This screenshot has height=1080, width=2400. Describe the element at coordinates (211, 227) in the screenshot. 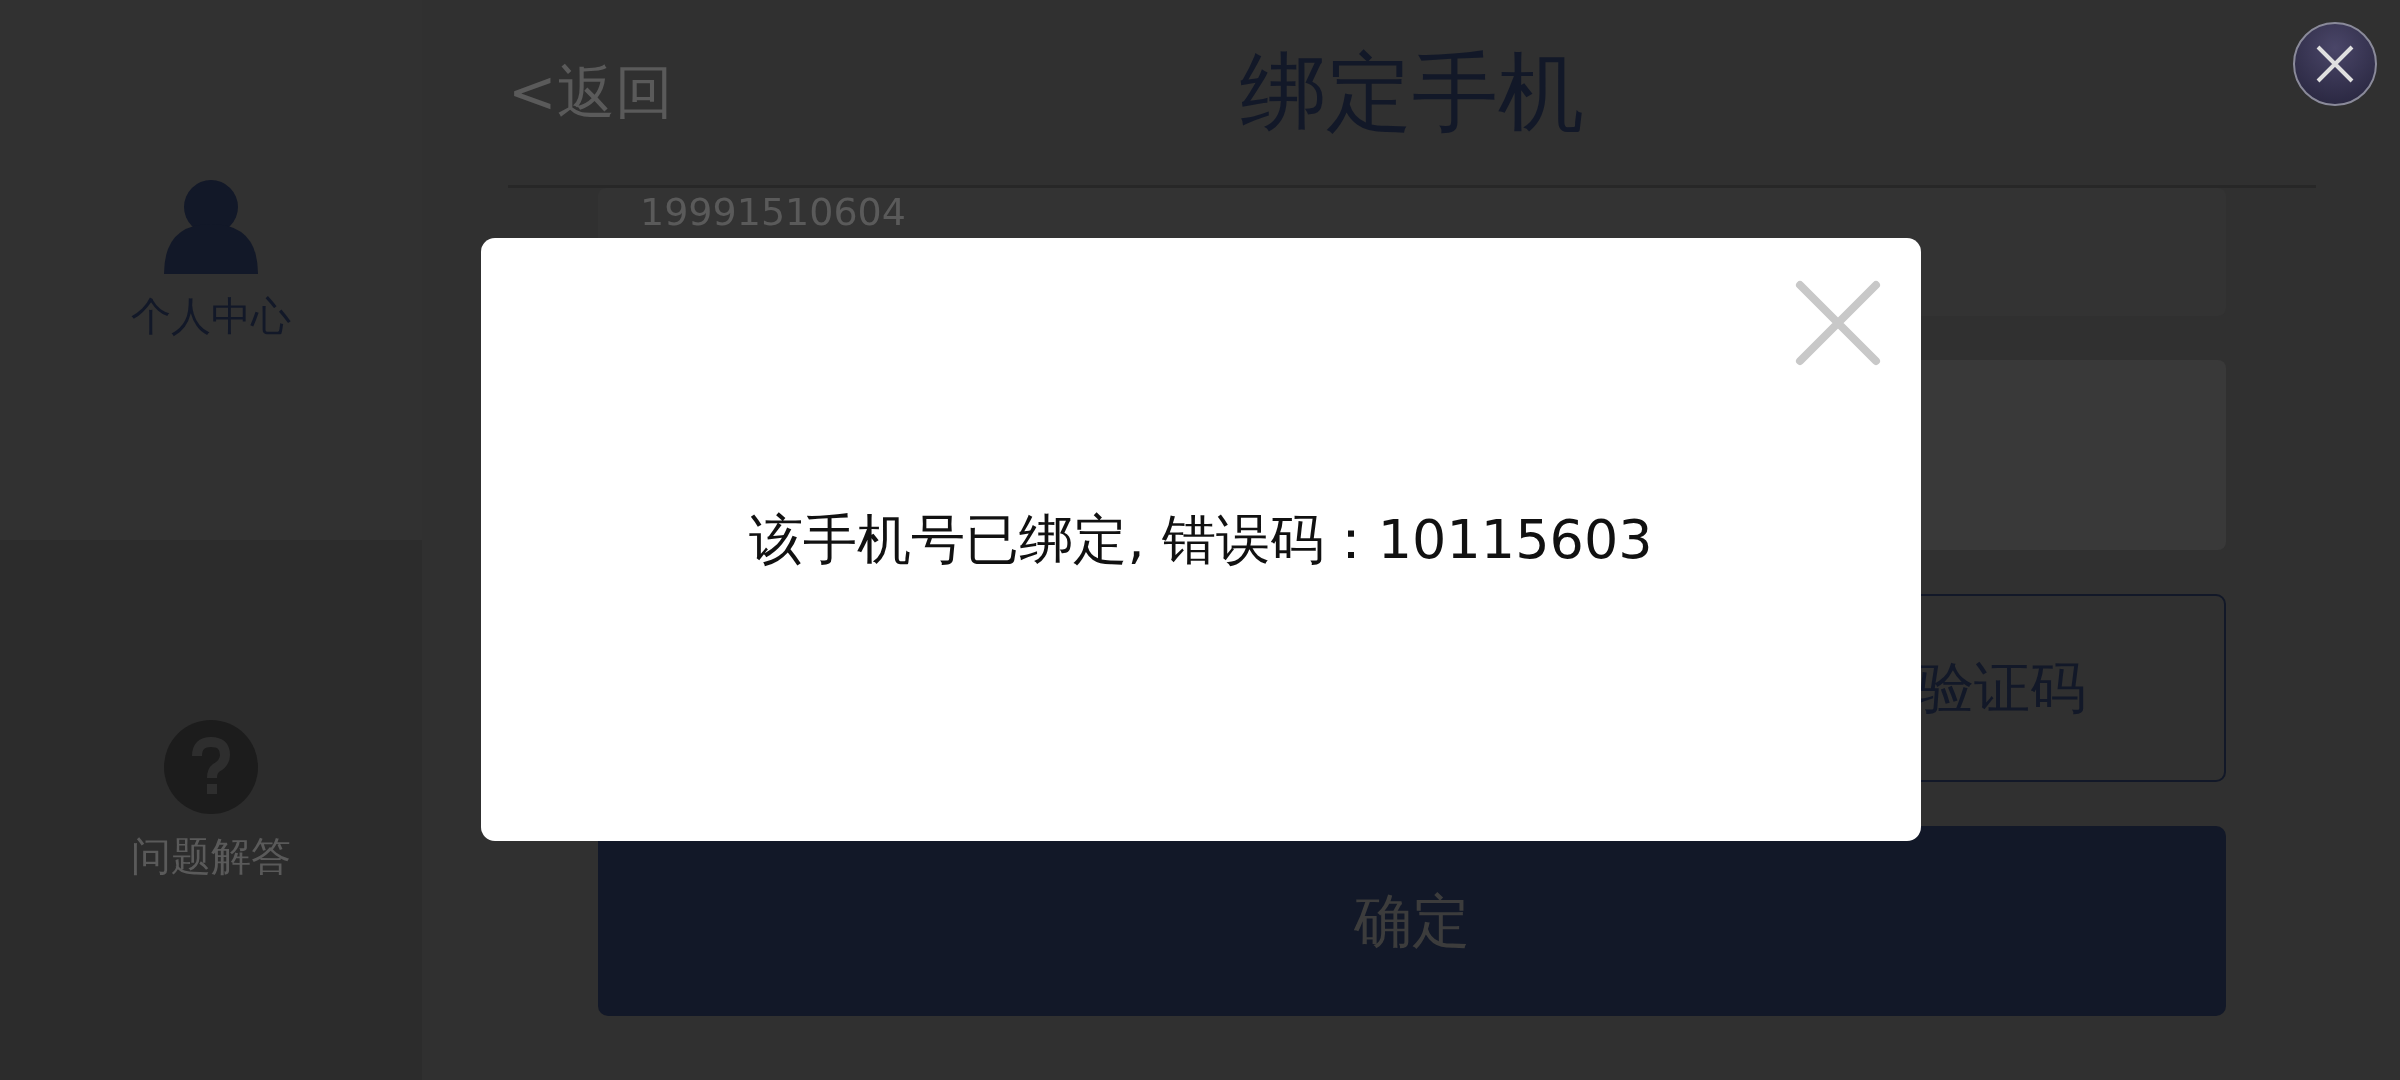

I see `person-icon` at that location.